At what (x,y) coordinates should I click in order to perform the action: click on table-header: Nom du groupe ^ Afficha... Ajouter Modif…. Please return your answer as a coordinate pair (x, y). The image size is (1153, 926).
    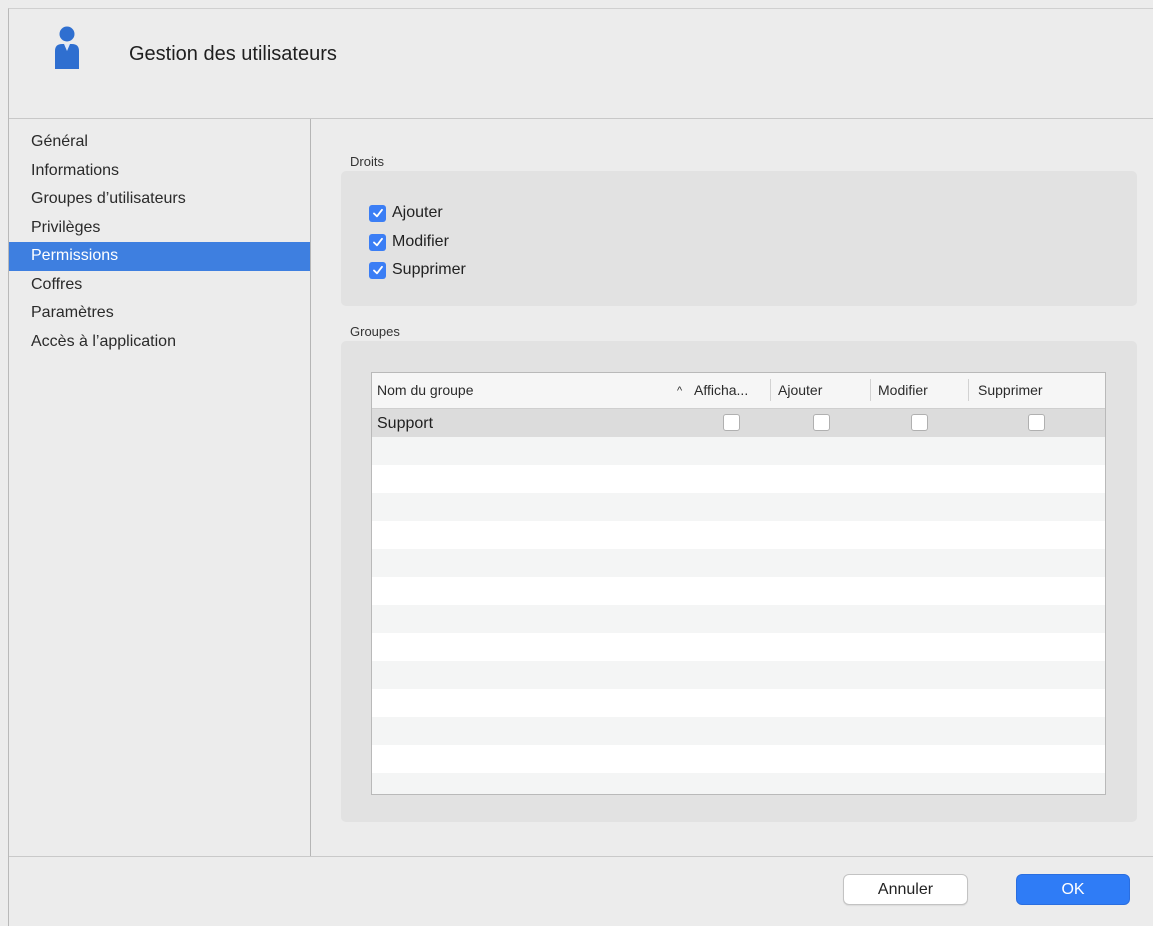
    Looking at the image, I should click on (738, 391).